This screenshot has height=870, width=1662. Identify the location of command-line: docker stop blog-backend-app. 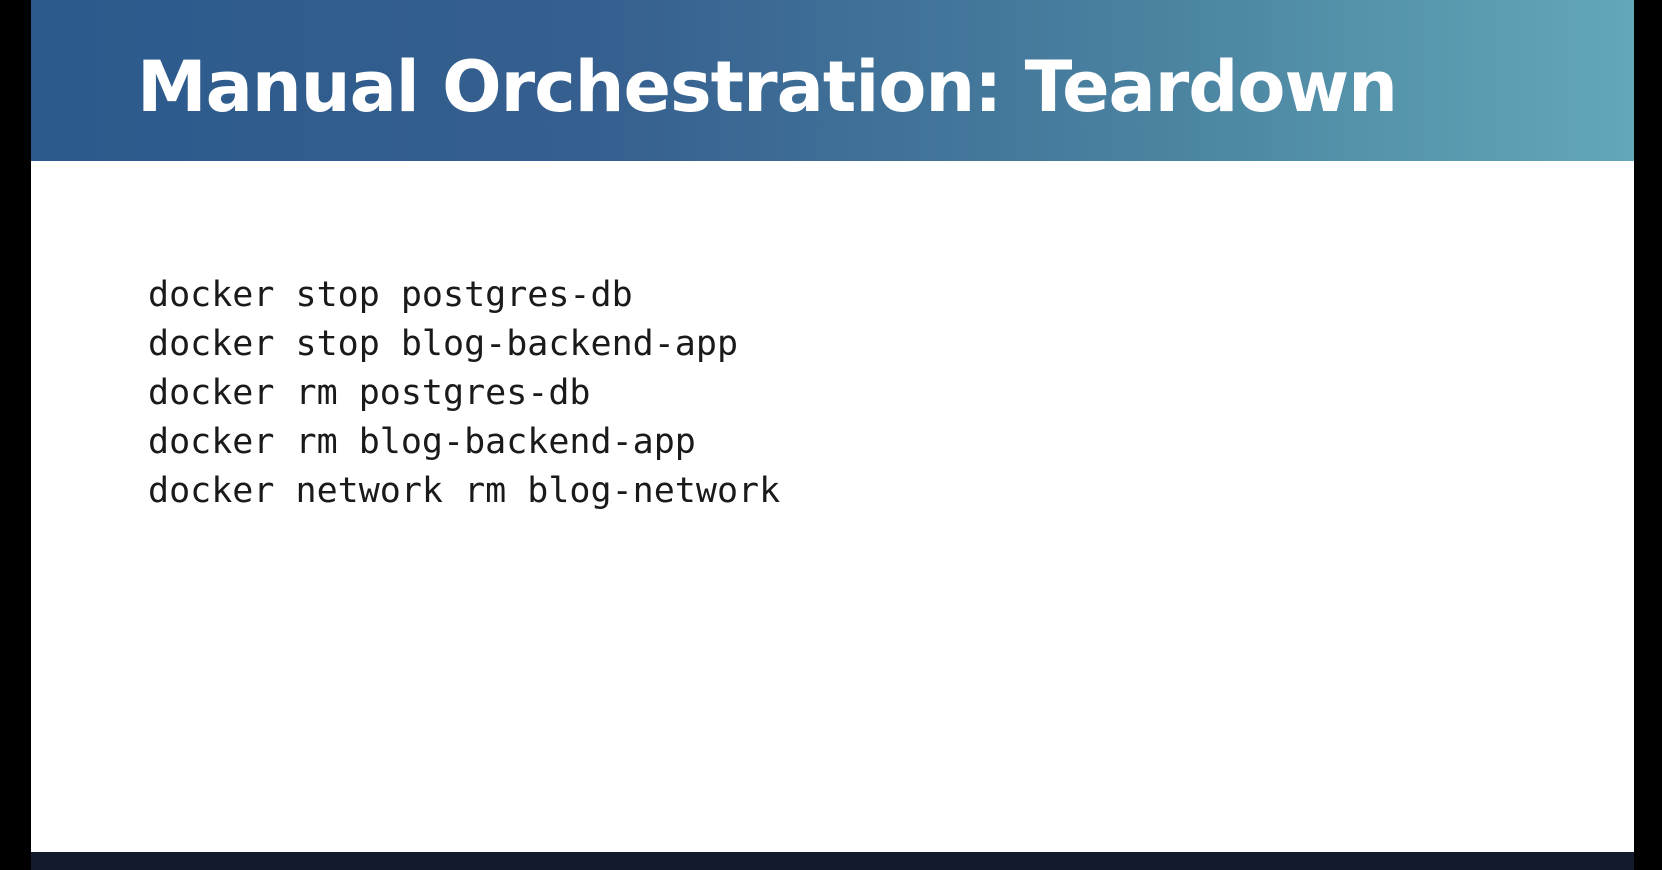
(443, 344).